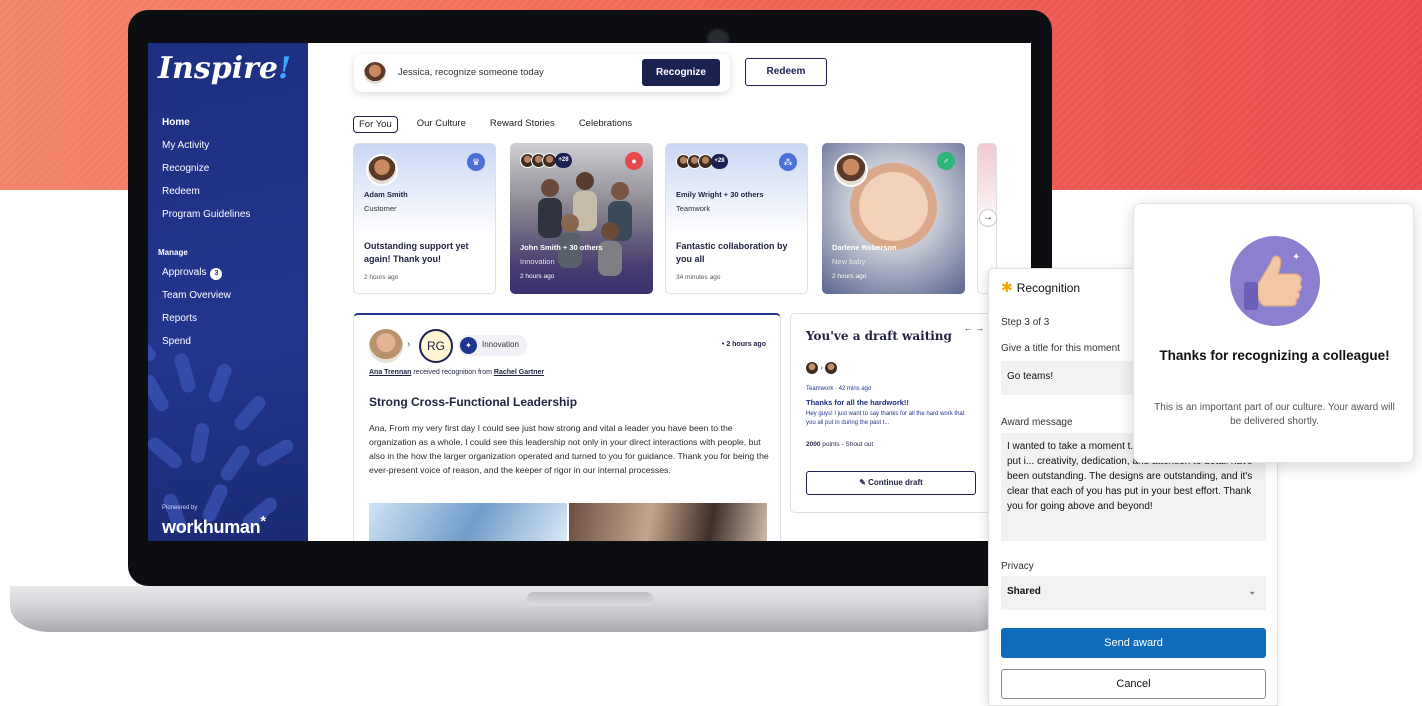 The height and width of the screenshot is (706, 1422). What do you see at coordinates (196, 347) in the screenshot?
I see `nav-item-spend: Spend` at bounding box center [196, 347].